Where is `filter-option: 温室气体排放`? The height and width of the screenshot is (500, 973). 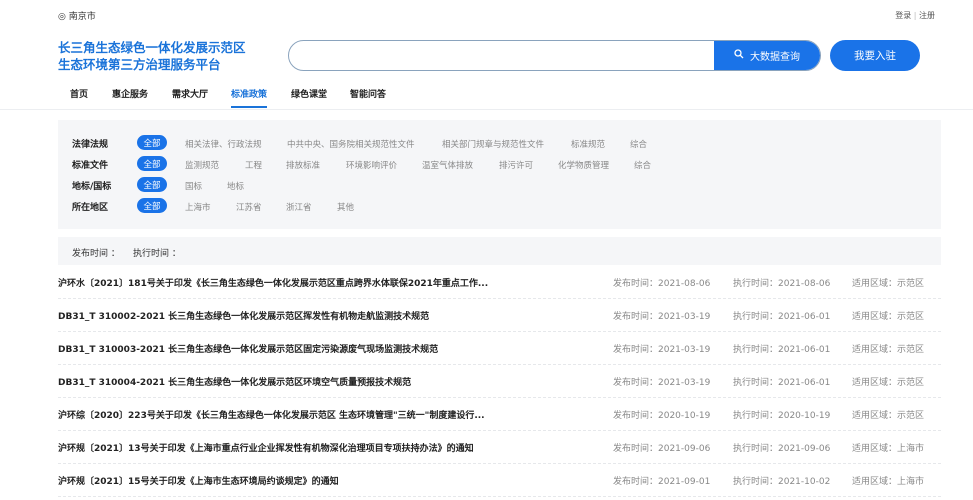
filter-option: 温室气体排放 is located at coordinates (447, 165).